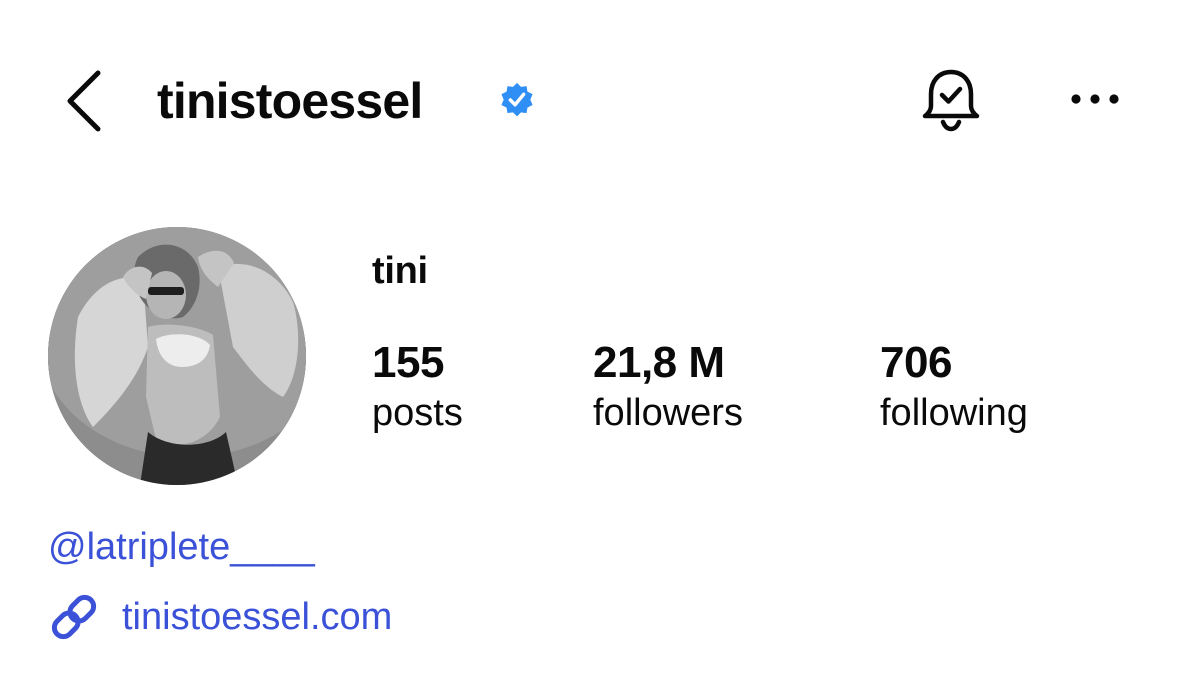 The height and width of the screenshot is (675, 1178). I want to click on bell-check-icon, so click(951, 100).